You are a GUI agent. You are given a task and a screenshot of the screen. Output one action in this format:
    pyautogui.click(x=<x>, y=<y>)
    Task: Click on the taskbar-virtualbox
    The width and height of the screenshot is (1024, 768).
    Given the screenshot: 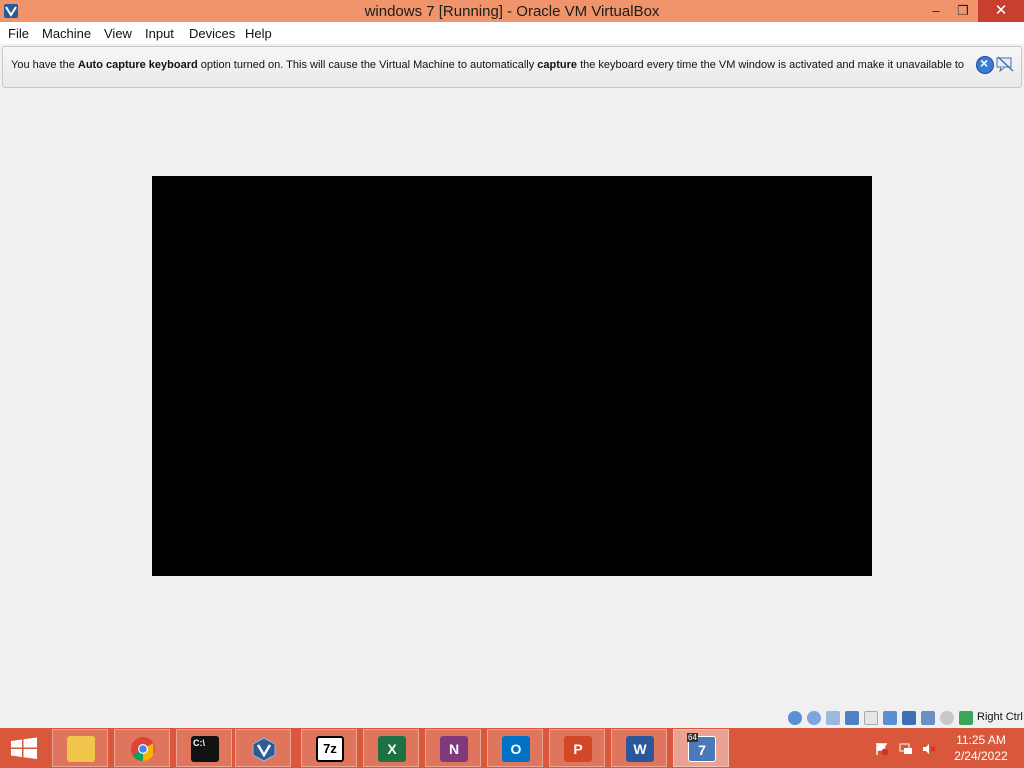 What is the action you would take?
    pyautogui.click(x=263, y=748)
    